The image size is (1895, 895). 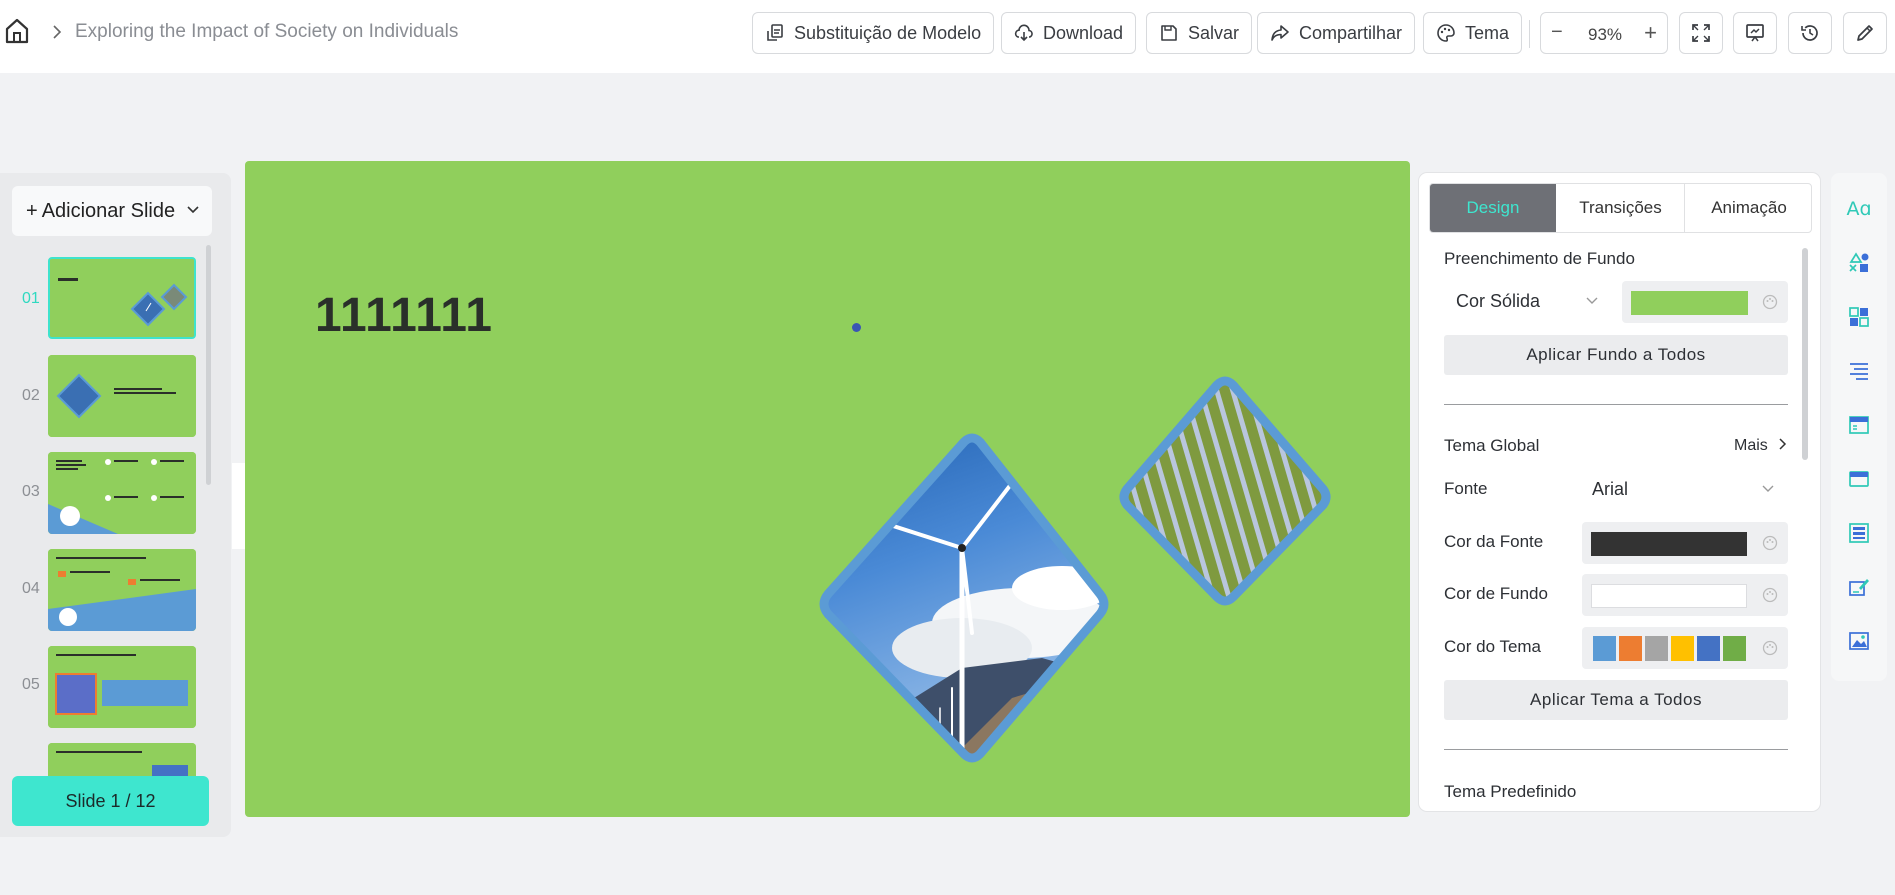 I want to click on slide-2-preview, so click(x=122, y=396).